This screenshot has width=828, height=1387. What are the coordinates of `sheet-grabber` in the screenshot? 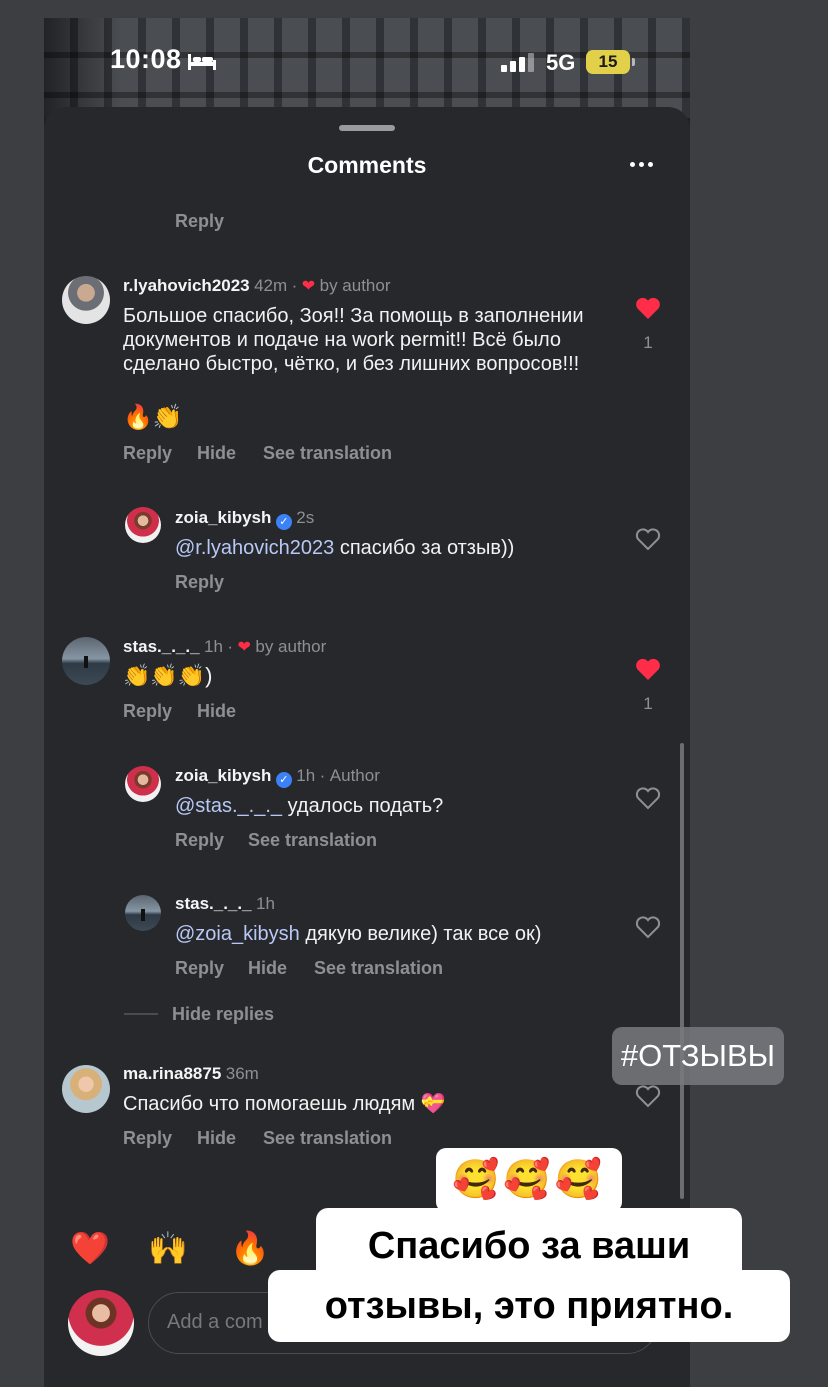 It's located at (367, 128).